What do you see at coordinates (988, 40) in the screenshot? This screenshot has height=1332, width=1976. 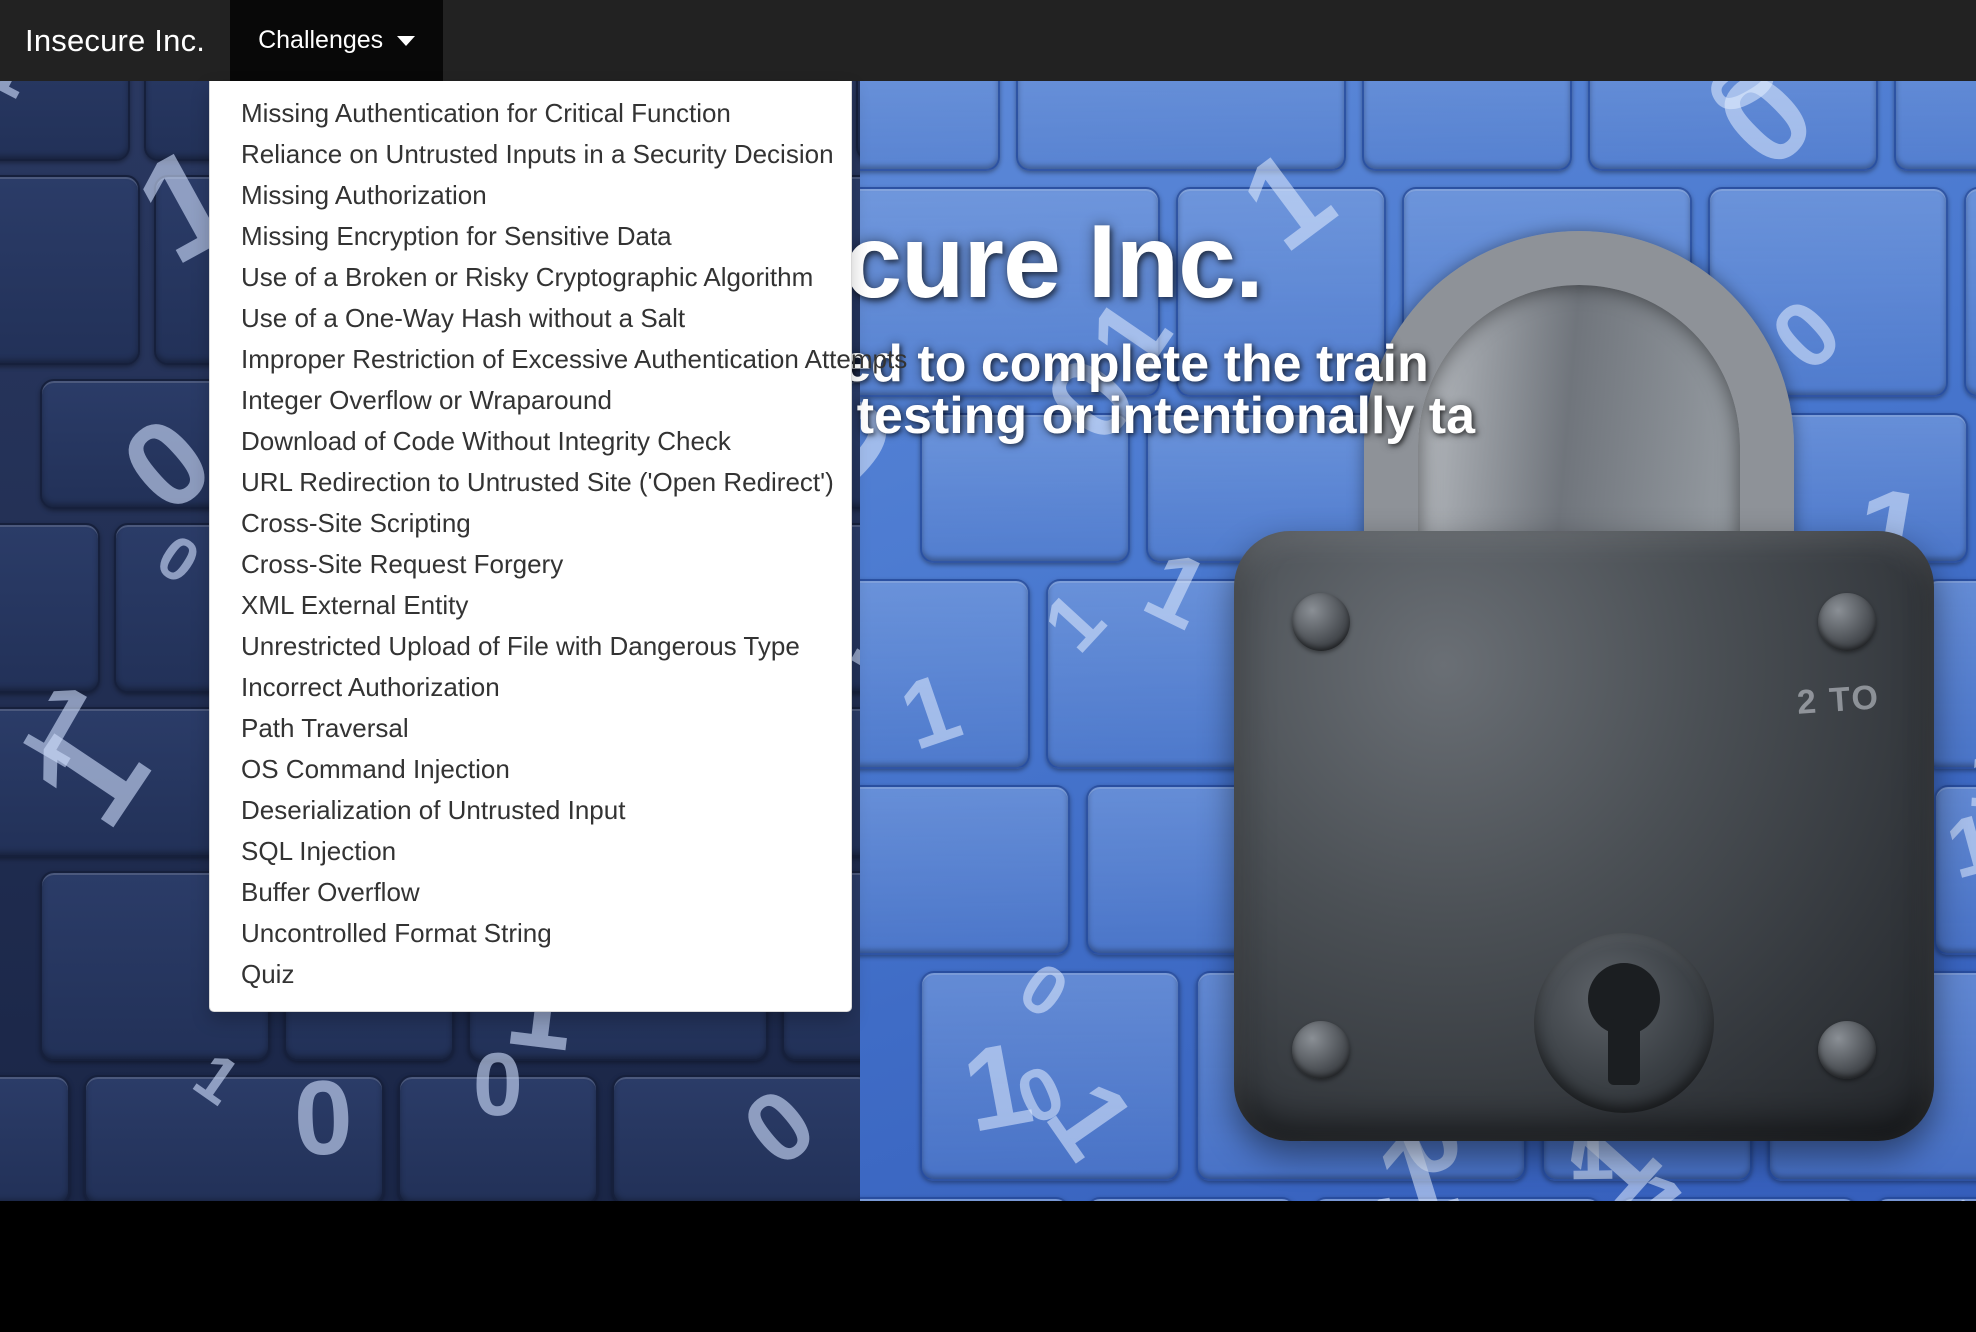 I see `navbar: Insecure Inc. Challenges` at bounding box center [988, 40].